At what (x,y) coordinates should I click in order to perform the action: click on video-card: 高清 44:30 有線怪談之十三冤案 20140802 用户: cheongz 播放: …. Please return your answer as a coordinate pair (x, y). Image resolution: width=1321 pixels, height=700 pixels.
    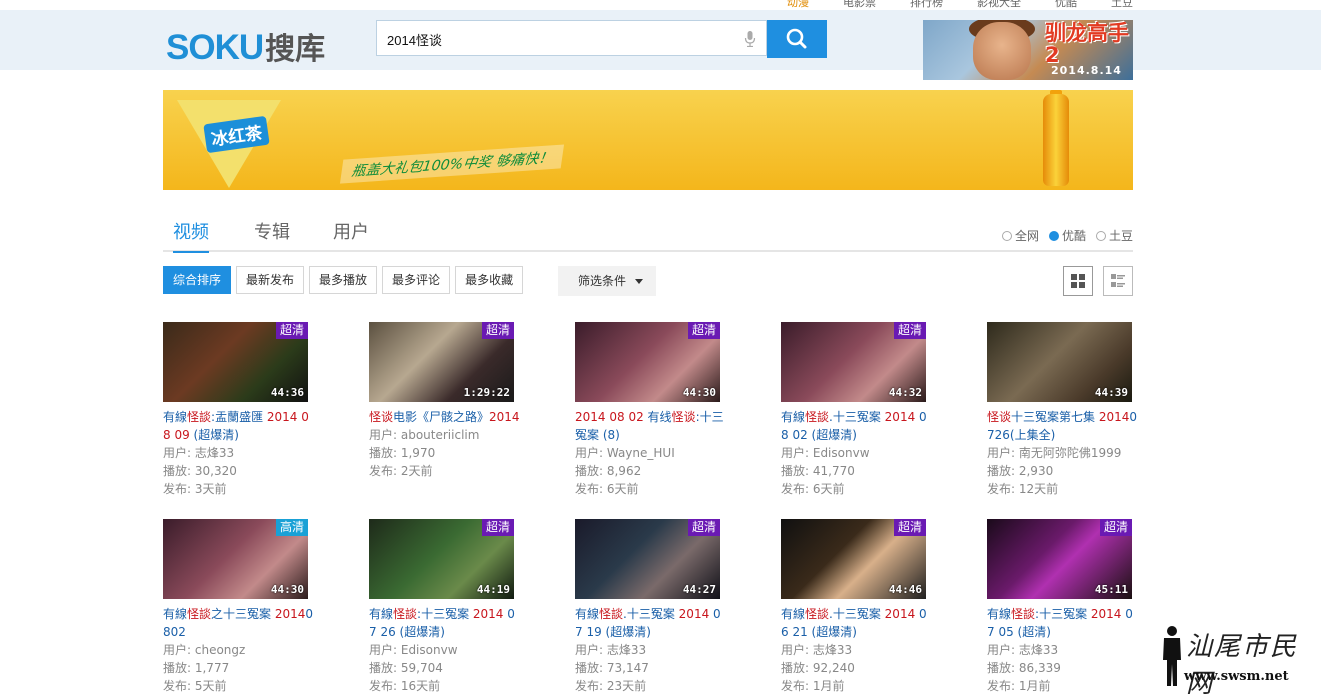
    Looking at the image, I should click on (248, 607).